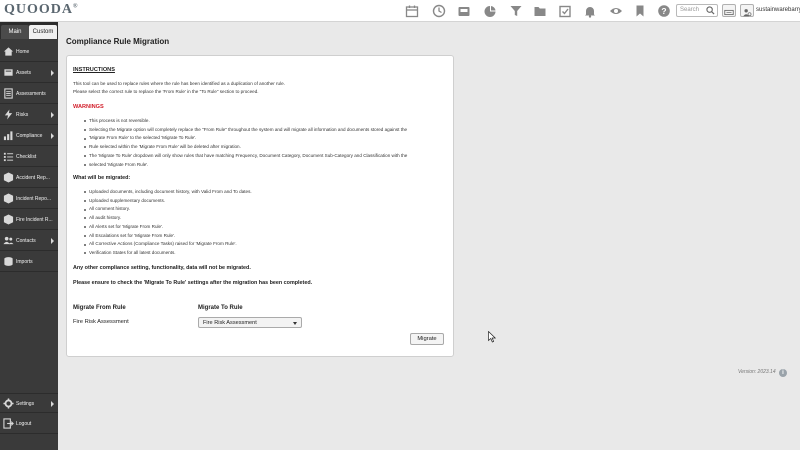  I want to click on keyboard-icon, so click(729, 12).